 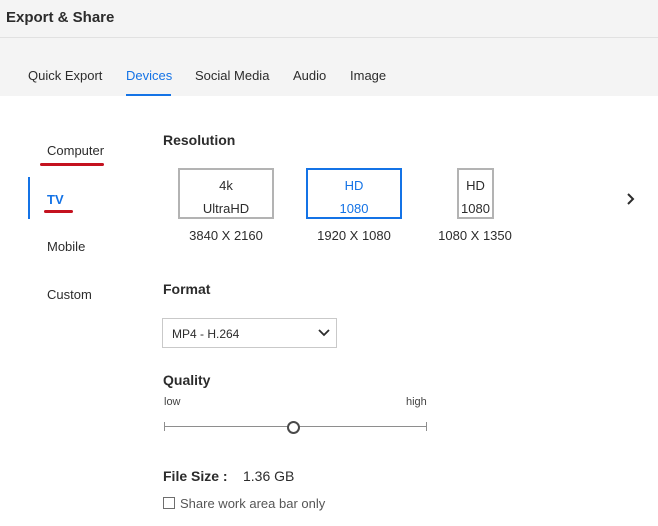 I want to click on chevron-right-icon, so click(x=630, y=199).